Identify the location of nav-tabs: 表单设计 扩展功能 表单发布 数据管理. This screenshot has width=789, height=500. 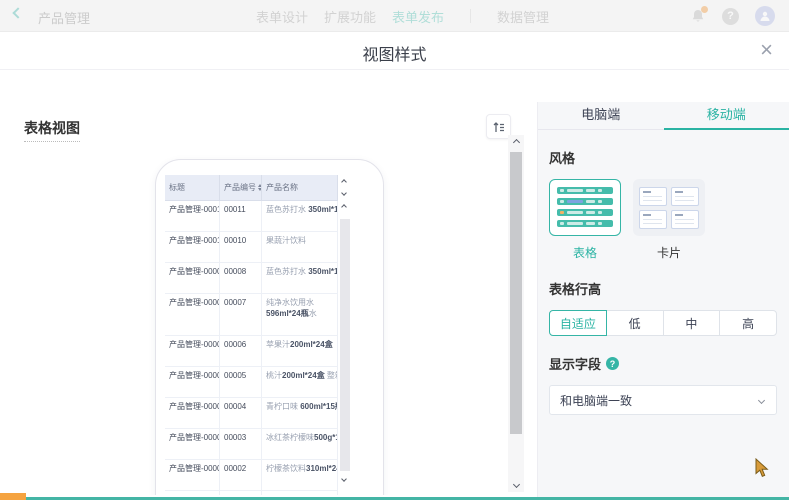
(402, 16).